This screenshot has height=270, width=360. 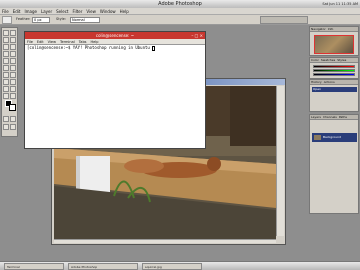 I want to click on tab-styles: Styles, so click(x=341, y=60).